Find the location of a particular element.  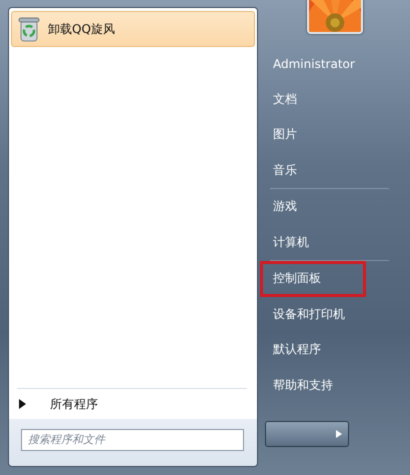

caret-icon is located at coordinates (339, 434).